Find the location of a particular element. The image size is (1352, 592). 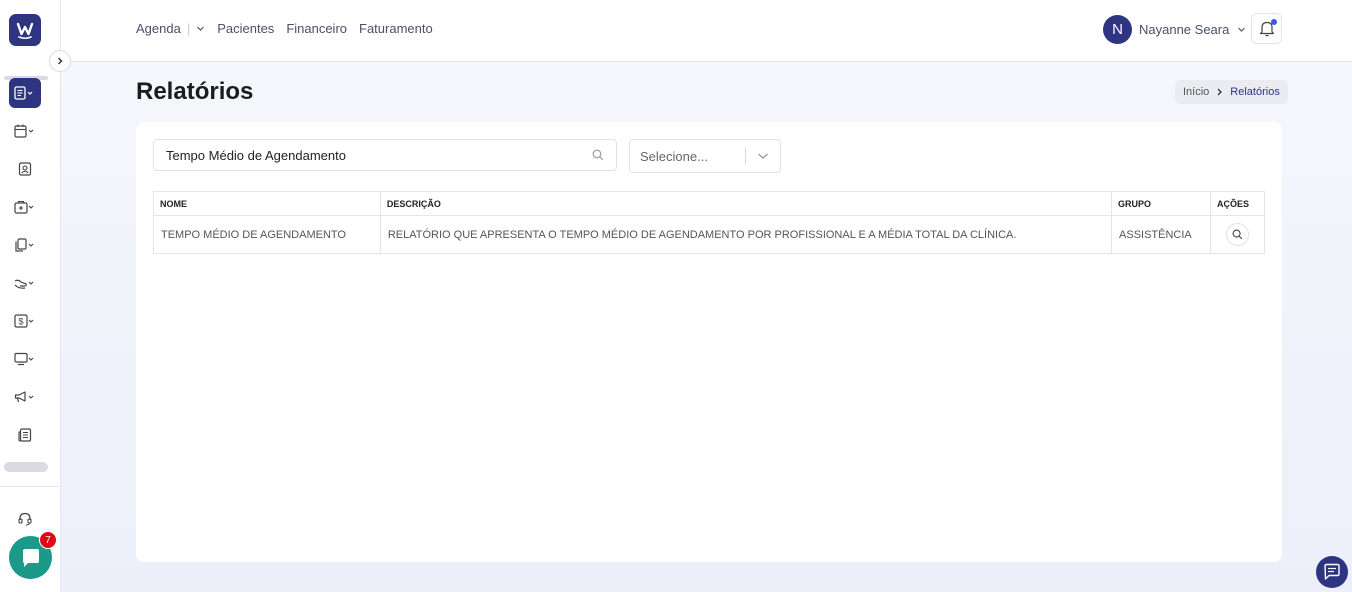

calendar-icon is located at coordinates (24, 131).